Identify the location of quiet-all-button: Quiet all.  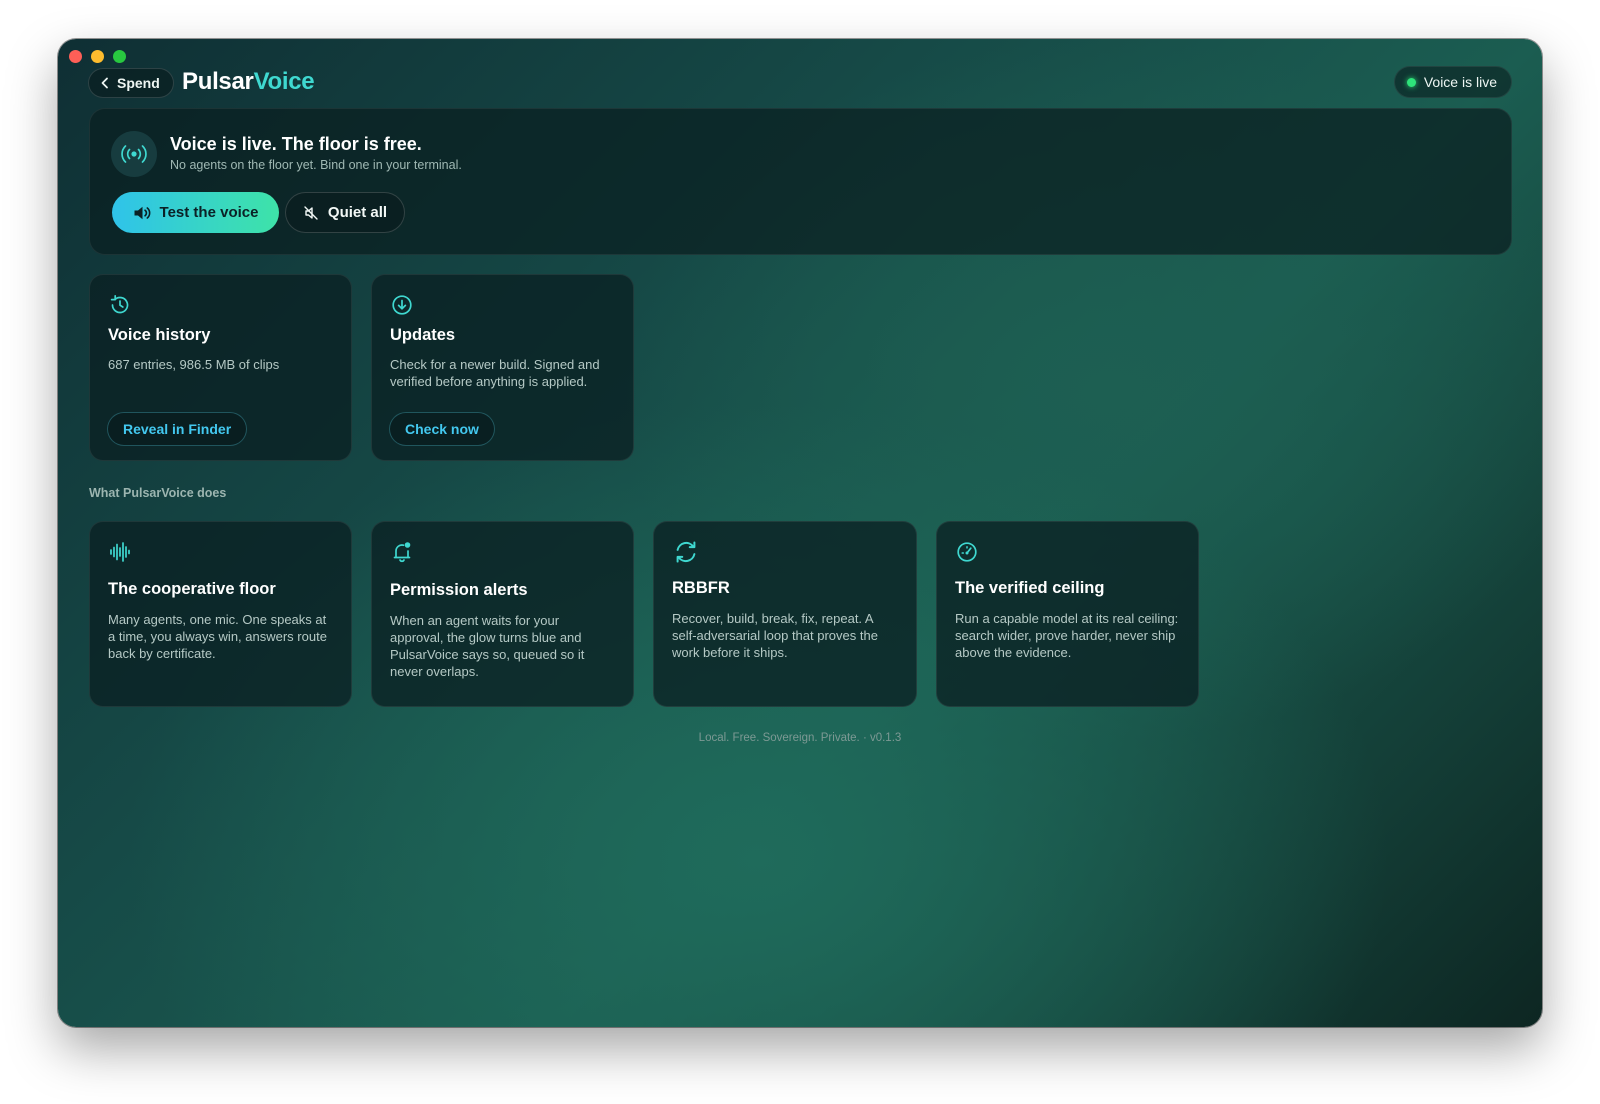
(345, 212).